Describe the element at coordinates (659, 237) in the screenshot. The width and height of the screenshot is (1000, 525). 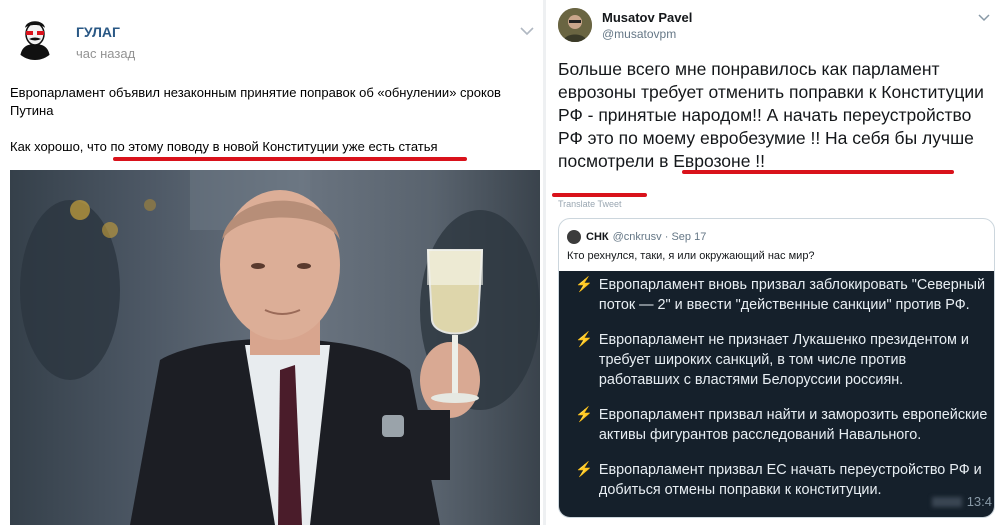
I see `quote-handle: @cnkrusv · Sep 17` at that location.